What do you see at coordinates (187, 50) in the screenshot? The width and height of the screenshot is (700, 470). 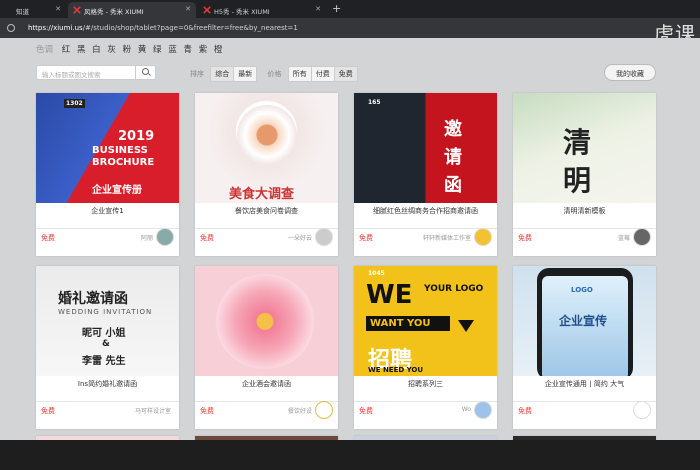 I see `color-option-cyan: 青` at bounding box center [187, 50].